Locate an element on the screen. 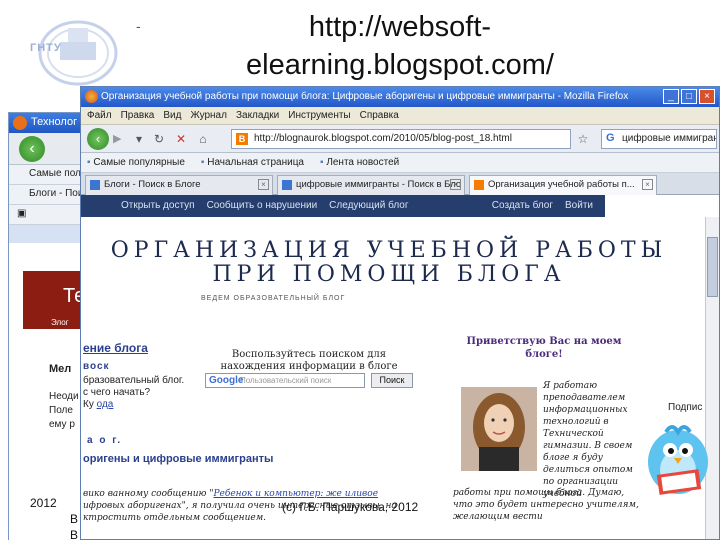 The height and width of the screenshot is (540, 720). tab-immigrants-search: цифровые иммигранты - Поиск в Бло × is located at coordinates (371, 185).